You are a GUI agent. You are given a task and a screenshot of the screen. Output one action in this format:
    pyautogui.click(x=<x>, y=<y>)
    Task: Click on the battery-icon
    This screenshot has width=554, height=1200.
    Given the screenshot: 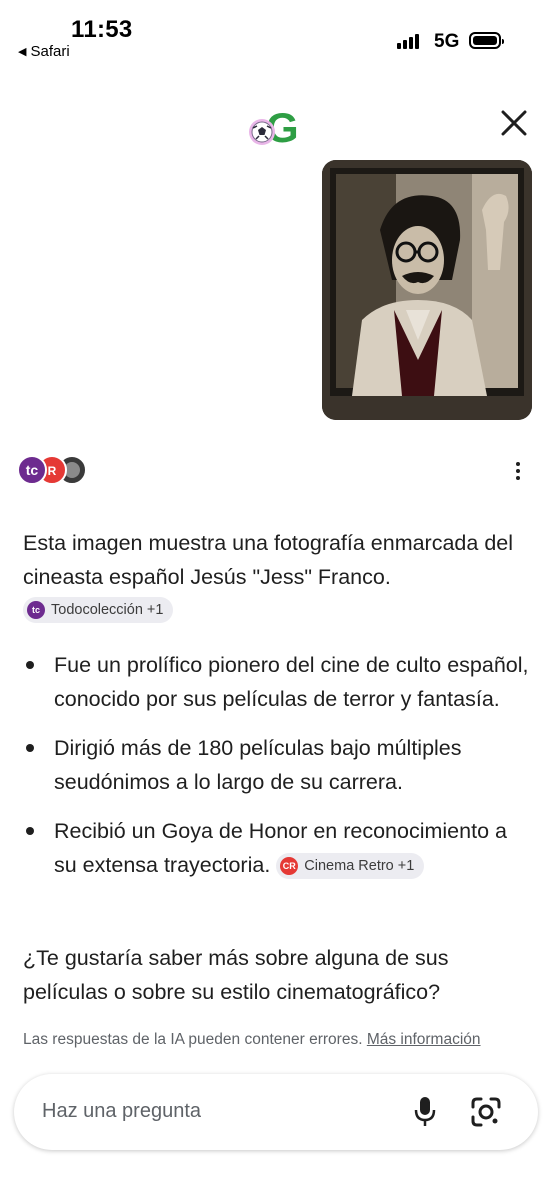 What is the action you would take?
    pyautogui.click(x=486, y=40)
    